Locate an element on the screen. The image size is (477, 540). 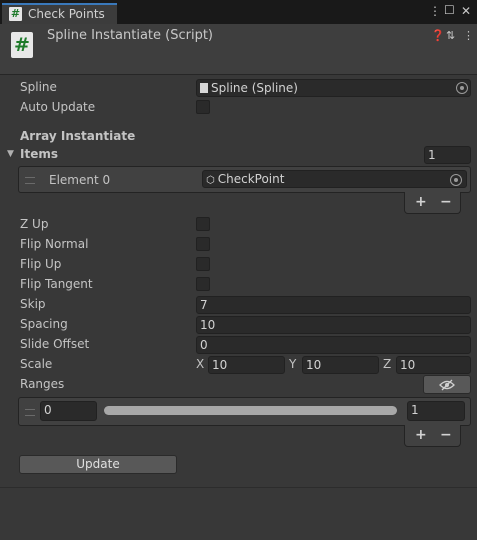
z-up-checkbox is located at coordinates (203, 224).